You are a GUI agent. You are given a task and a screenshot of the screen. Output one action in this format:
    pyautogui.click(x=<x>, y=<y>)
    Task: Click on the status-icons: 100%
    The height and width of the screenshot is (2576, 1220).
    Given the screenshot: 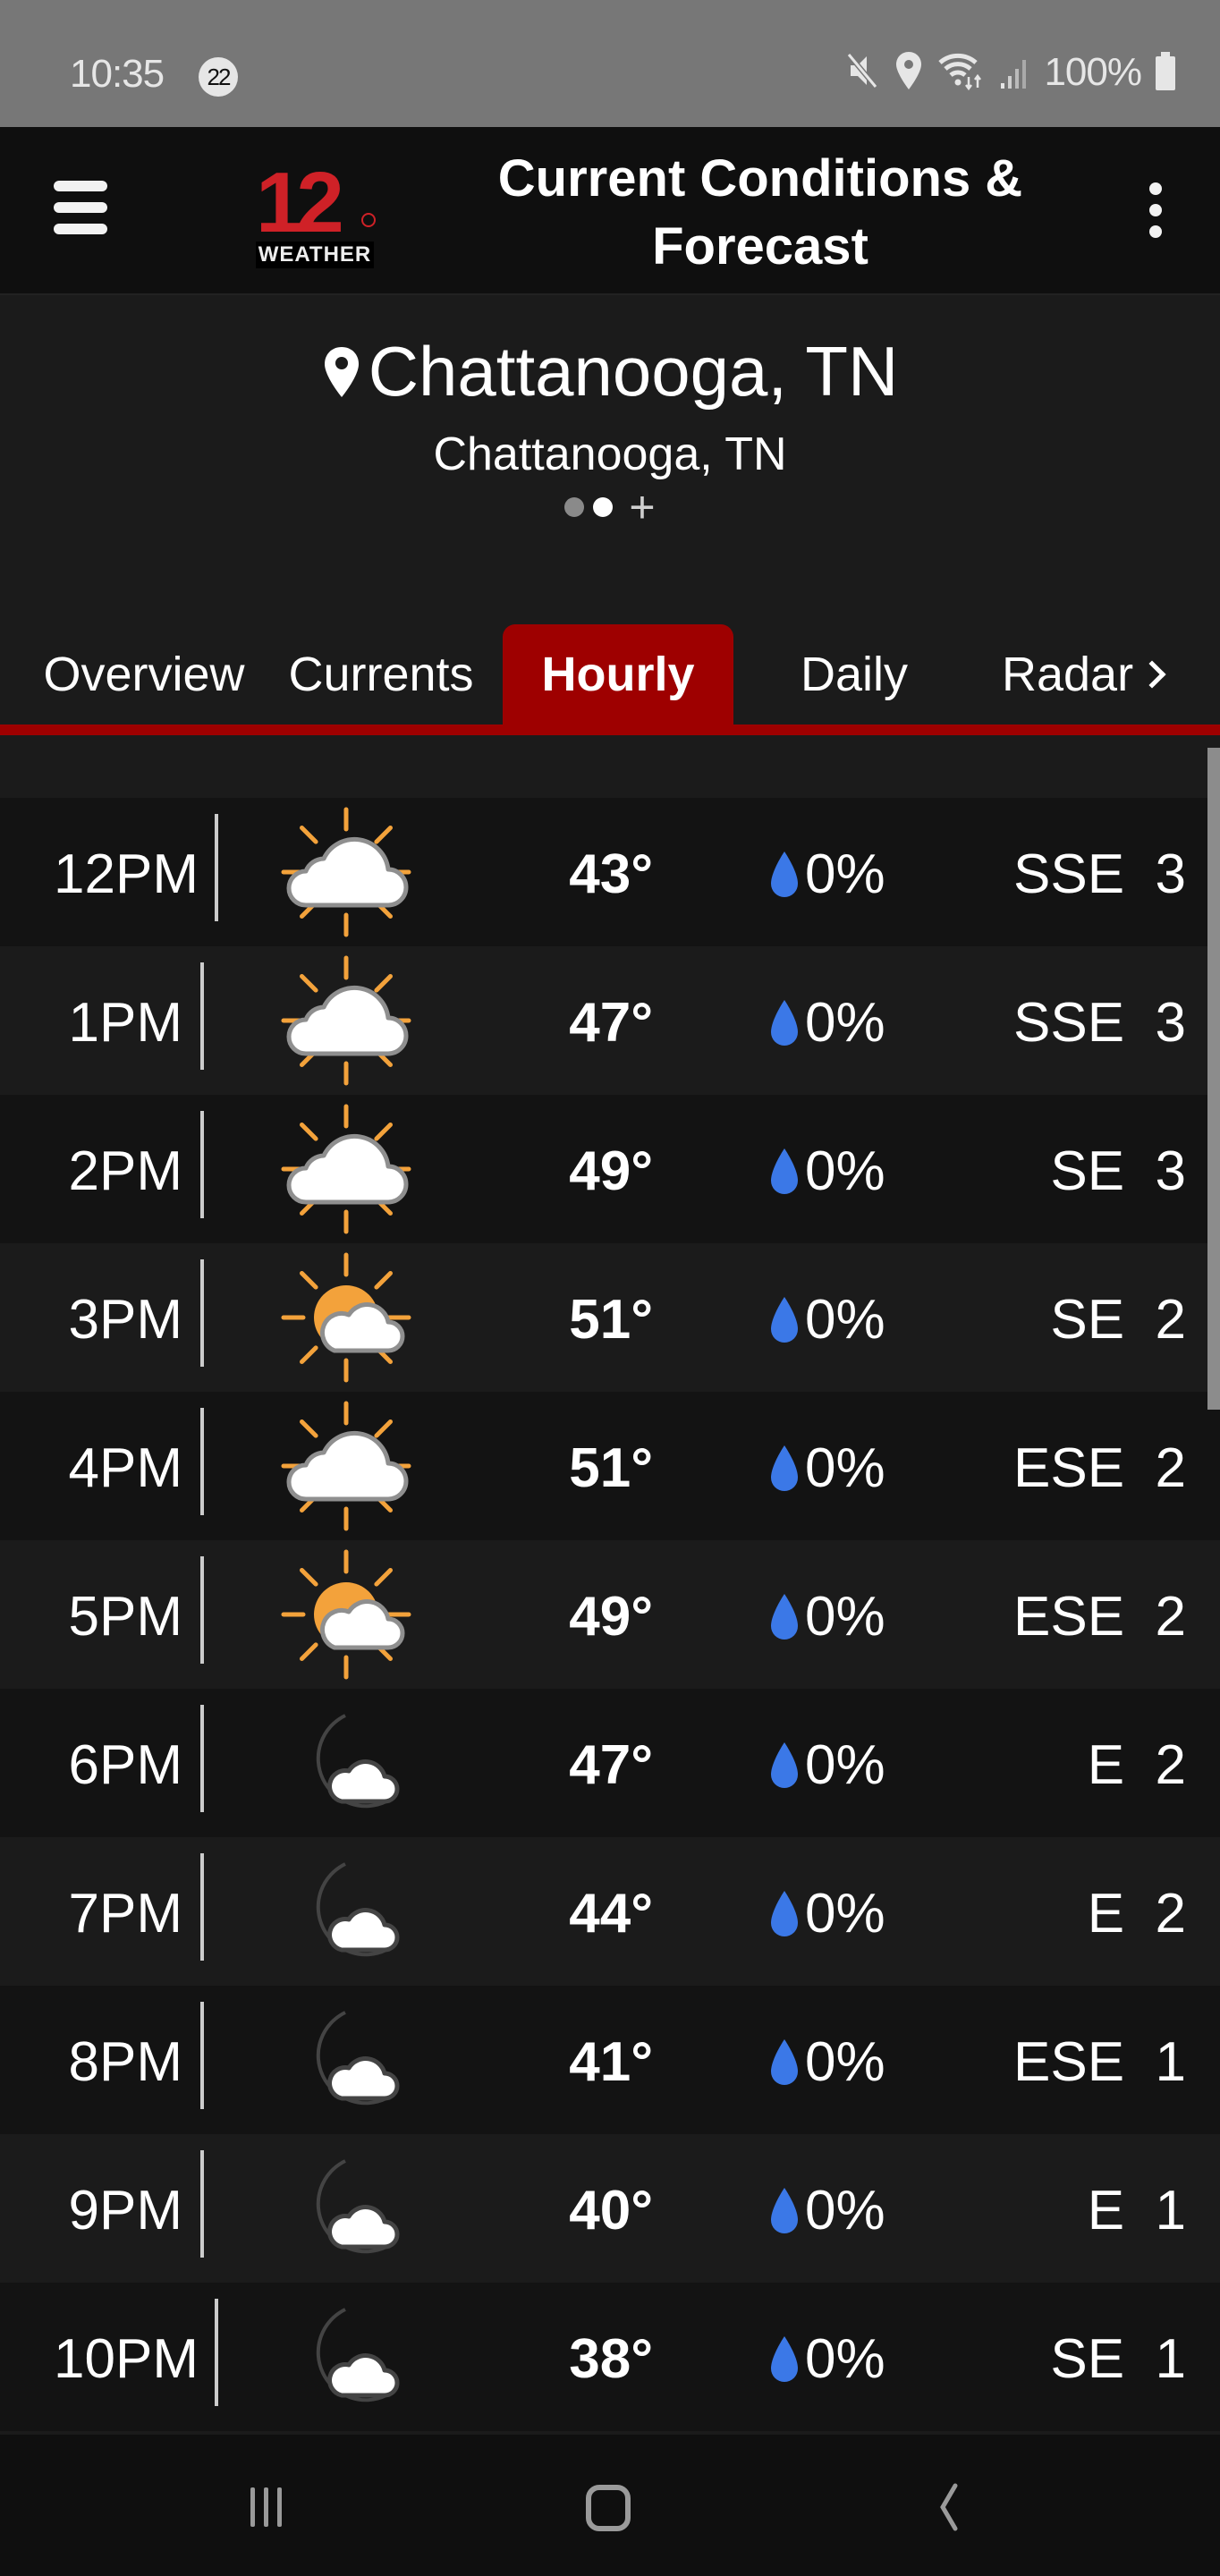 What is the action you would take?
    pyautogui.click(x=1011, y=72)
    